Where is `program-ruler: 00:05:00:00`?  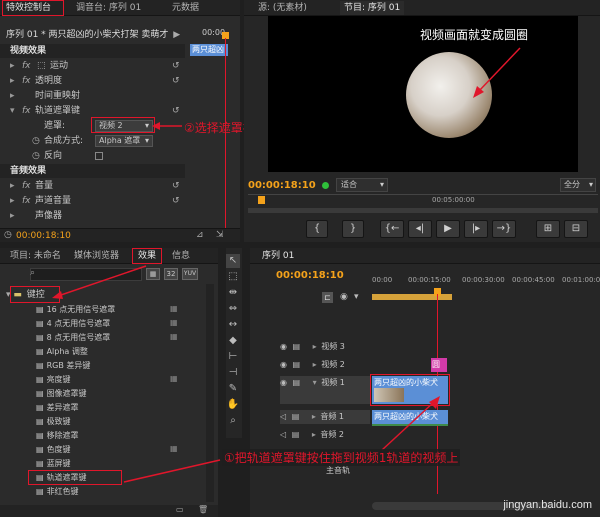 program-ruler: 00:05:00:00 is located at coordinates (423, 200).